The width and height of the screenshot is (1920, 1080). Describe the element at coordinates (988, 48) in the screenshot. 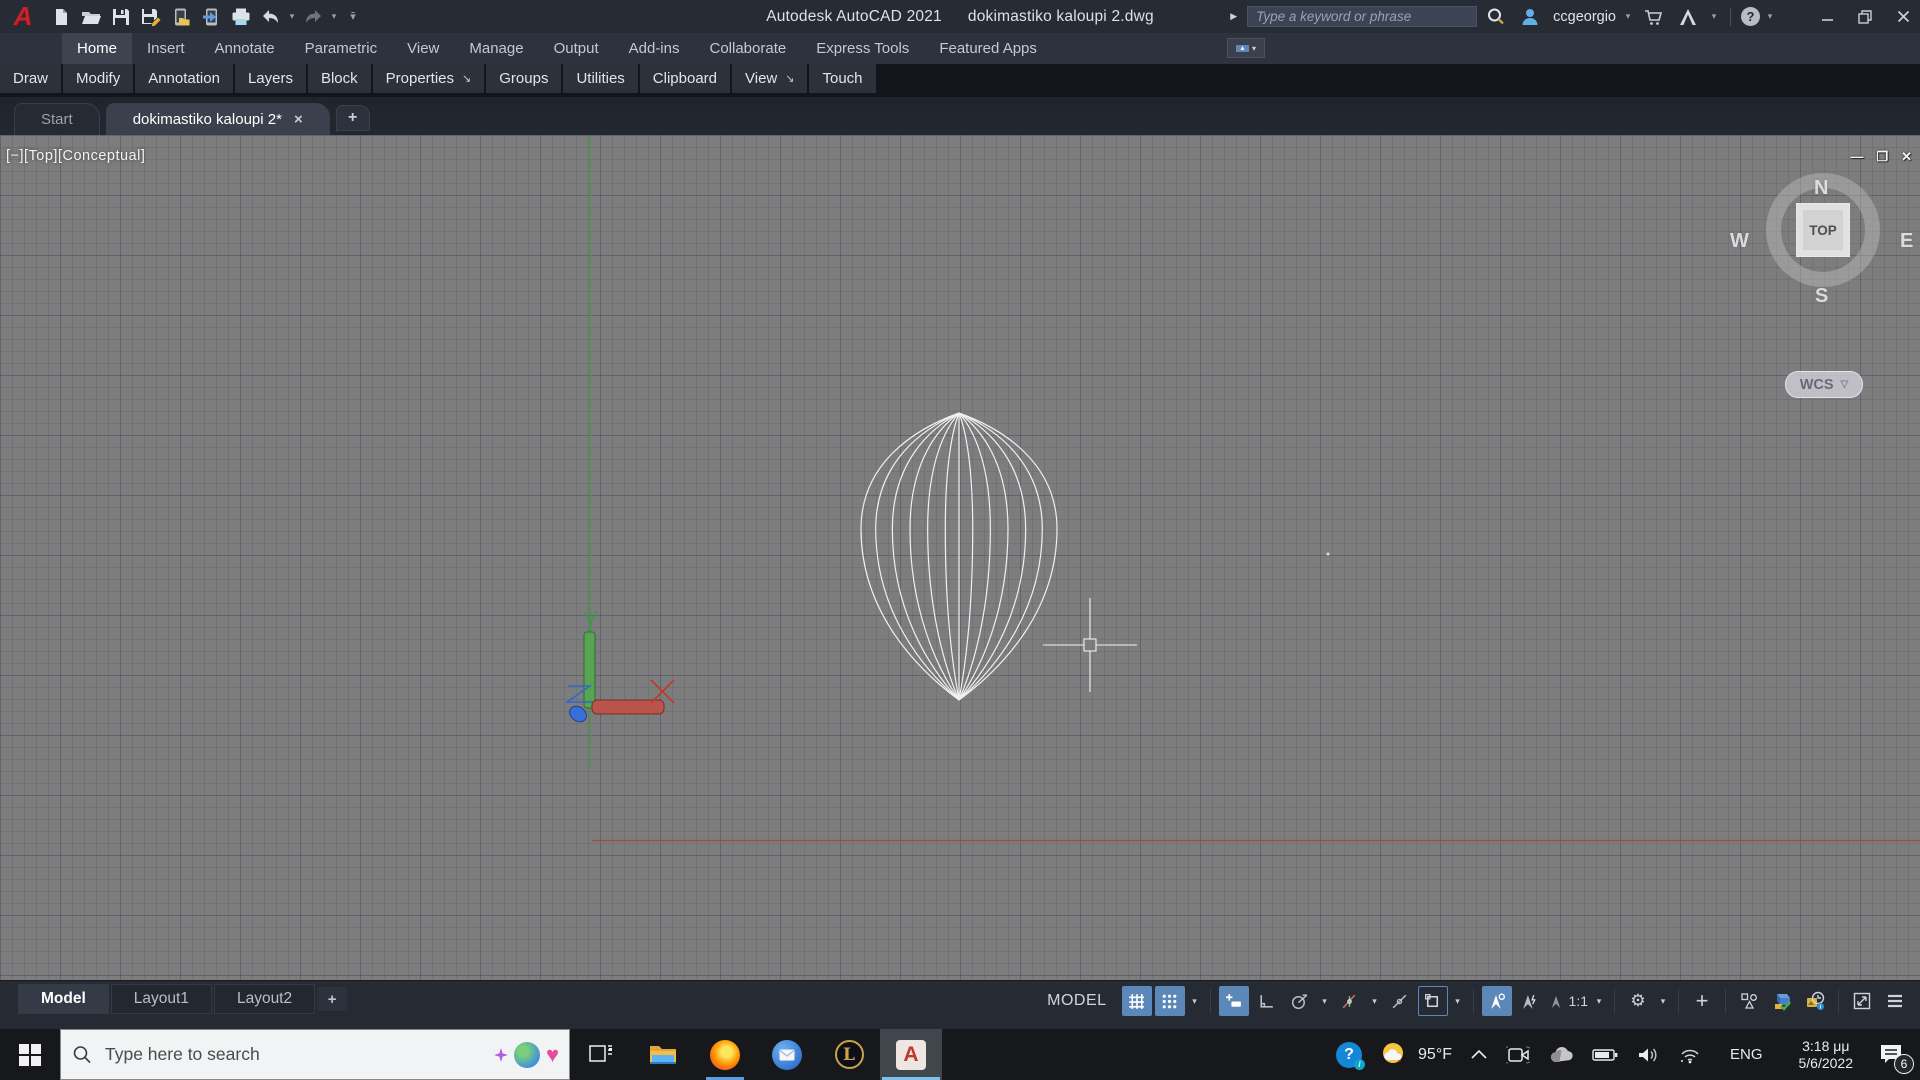

I see `ribbon-tab-featured-apps: Featured Apps` at that location.